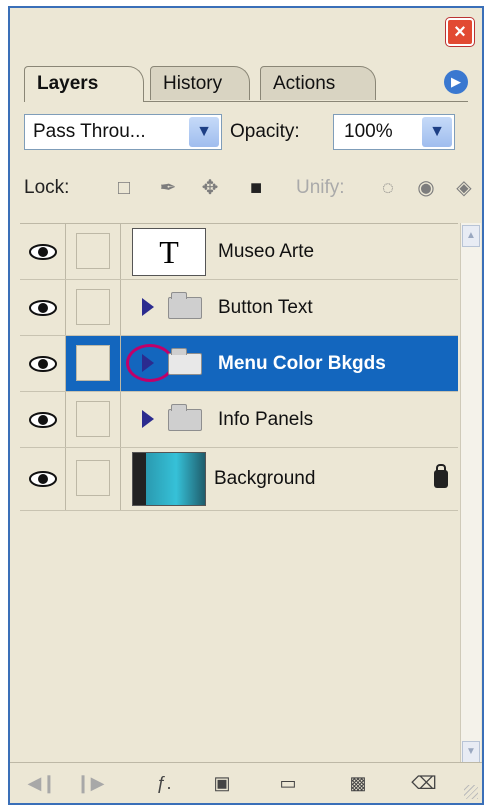 This screenshot has height=811, width=492. I want to click on layer-row-museo-arte: T Museo Arte, so click(239, 252).